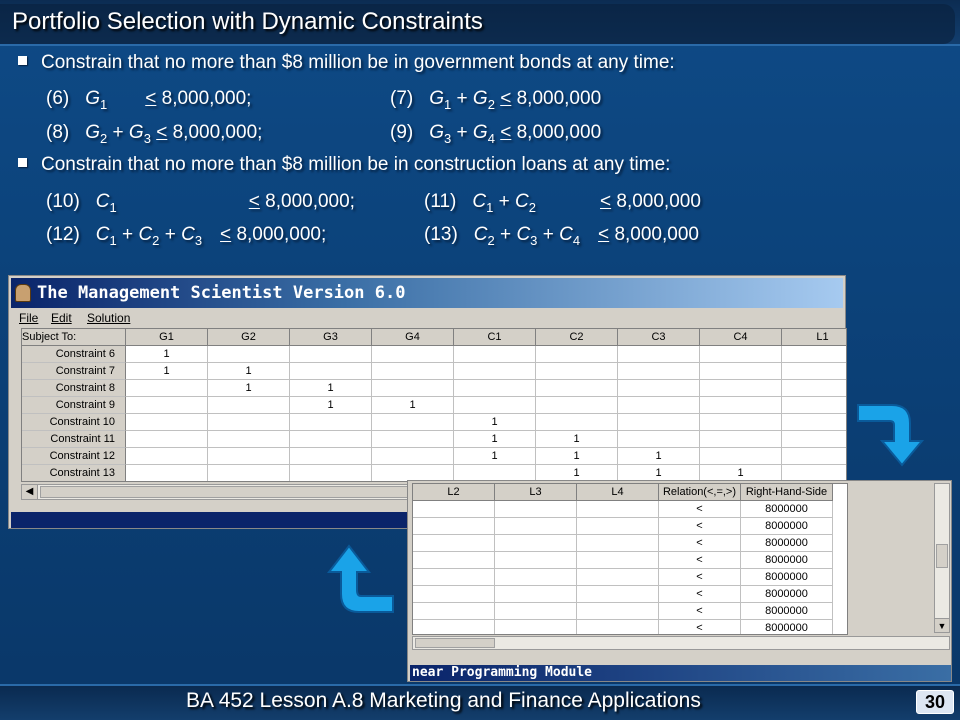 This screenshot has height=720, width=960. What do you see at coordinates (700, 492) in the screenshot?
I see `column-header: Relation(<,=,>)` at bounding box center [700, 492].